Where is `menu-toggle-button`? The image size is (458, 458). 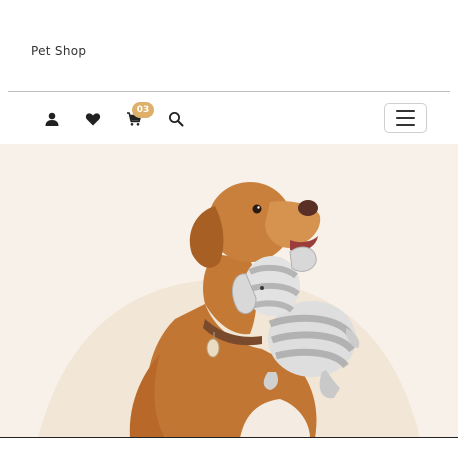 menu-toggle-button is located at coordinates (405, 118).